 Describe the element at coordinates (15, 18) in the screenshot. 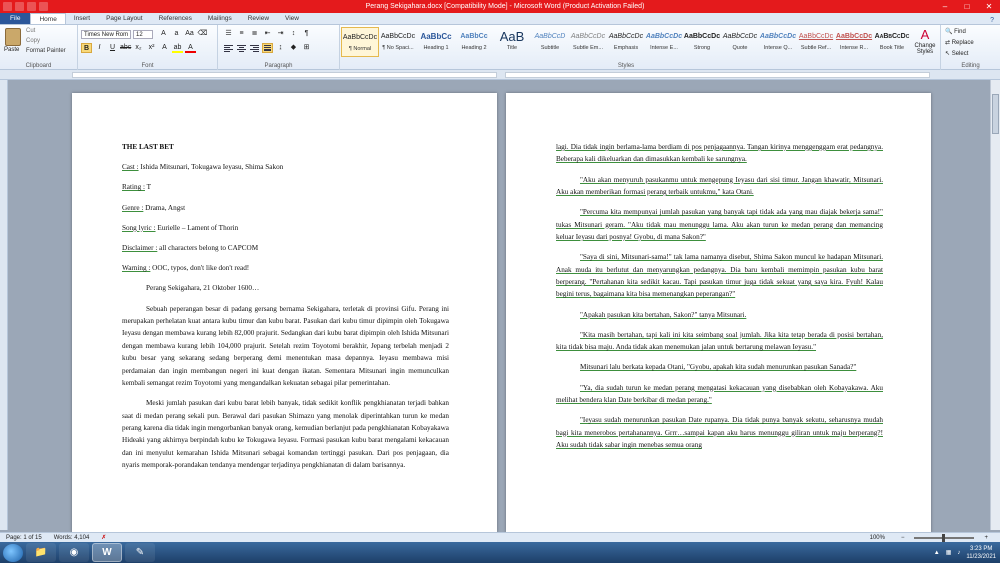

I see `tab-file: File` at that location.